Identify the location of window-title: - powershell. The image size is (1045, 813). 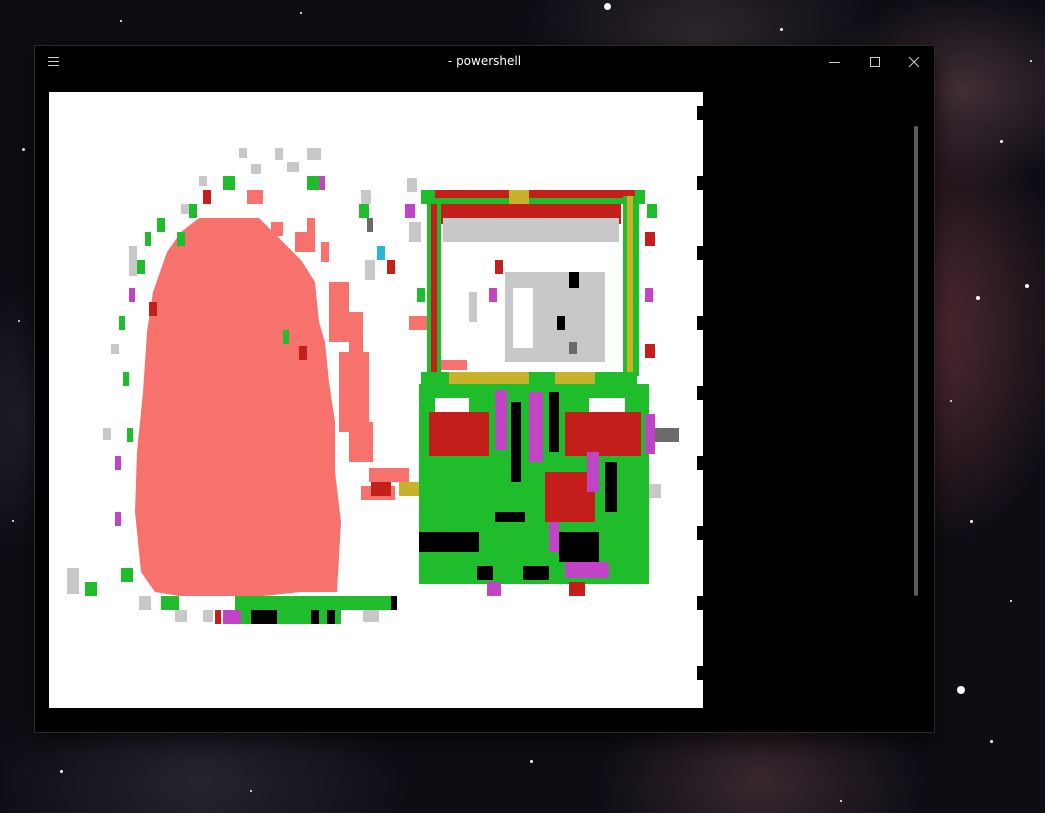
(484, 61).